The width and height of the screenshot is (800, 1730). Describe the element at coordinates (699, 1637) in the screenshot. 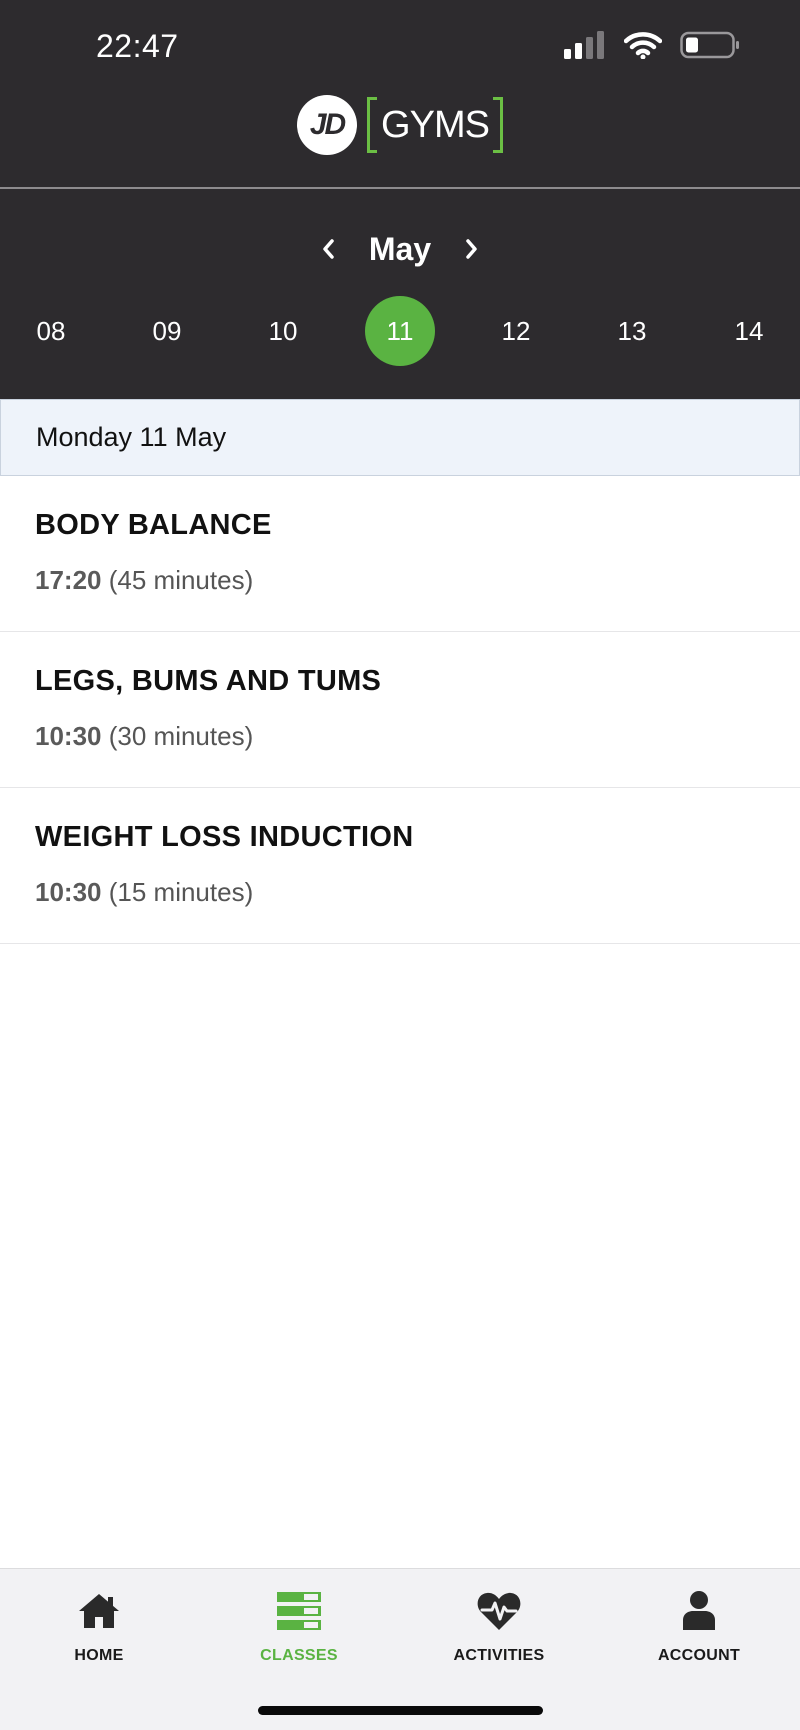

I see `tab-account: ACCOUNT` at that location.